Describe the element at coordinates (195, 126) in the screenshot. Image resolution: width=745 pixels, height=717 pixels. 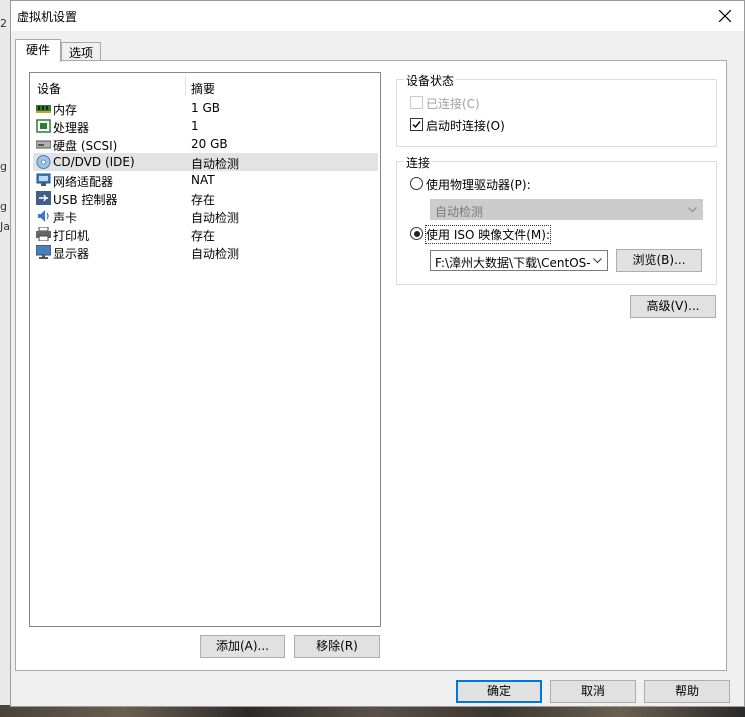
I see `device-summary: 1` at that location.